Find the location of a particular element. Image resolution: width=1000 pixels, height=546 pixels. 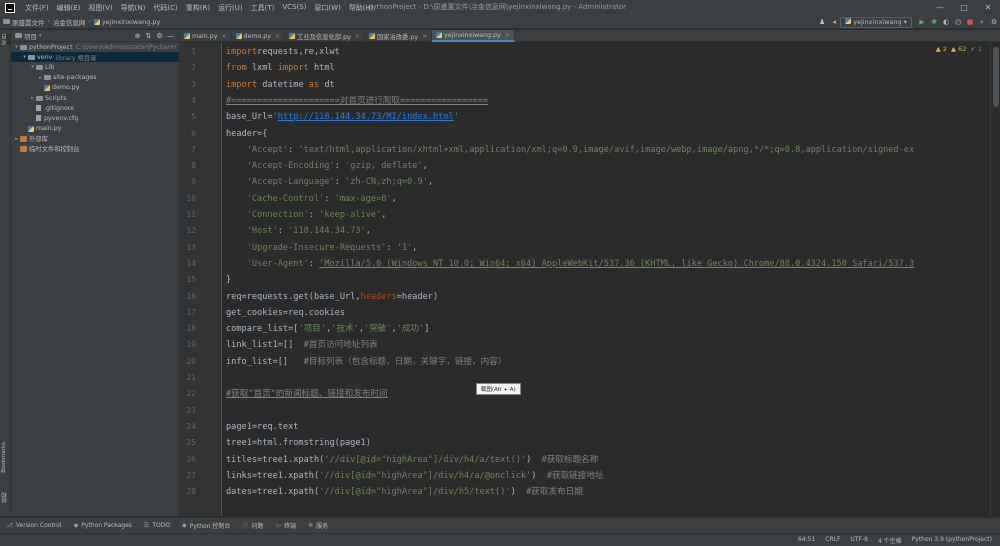

tree-item: pyvenv.cfg is located at coordinates (95, 118).